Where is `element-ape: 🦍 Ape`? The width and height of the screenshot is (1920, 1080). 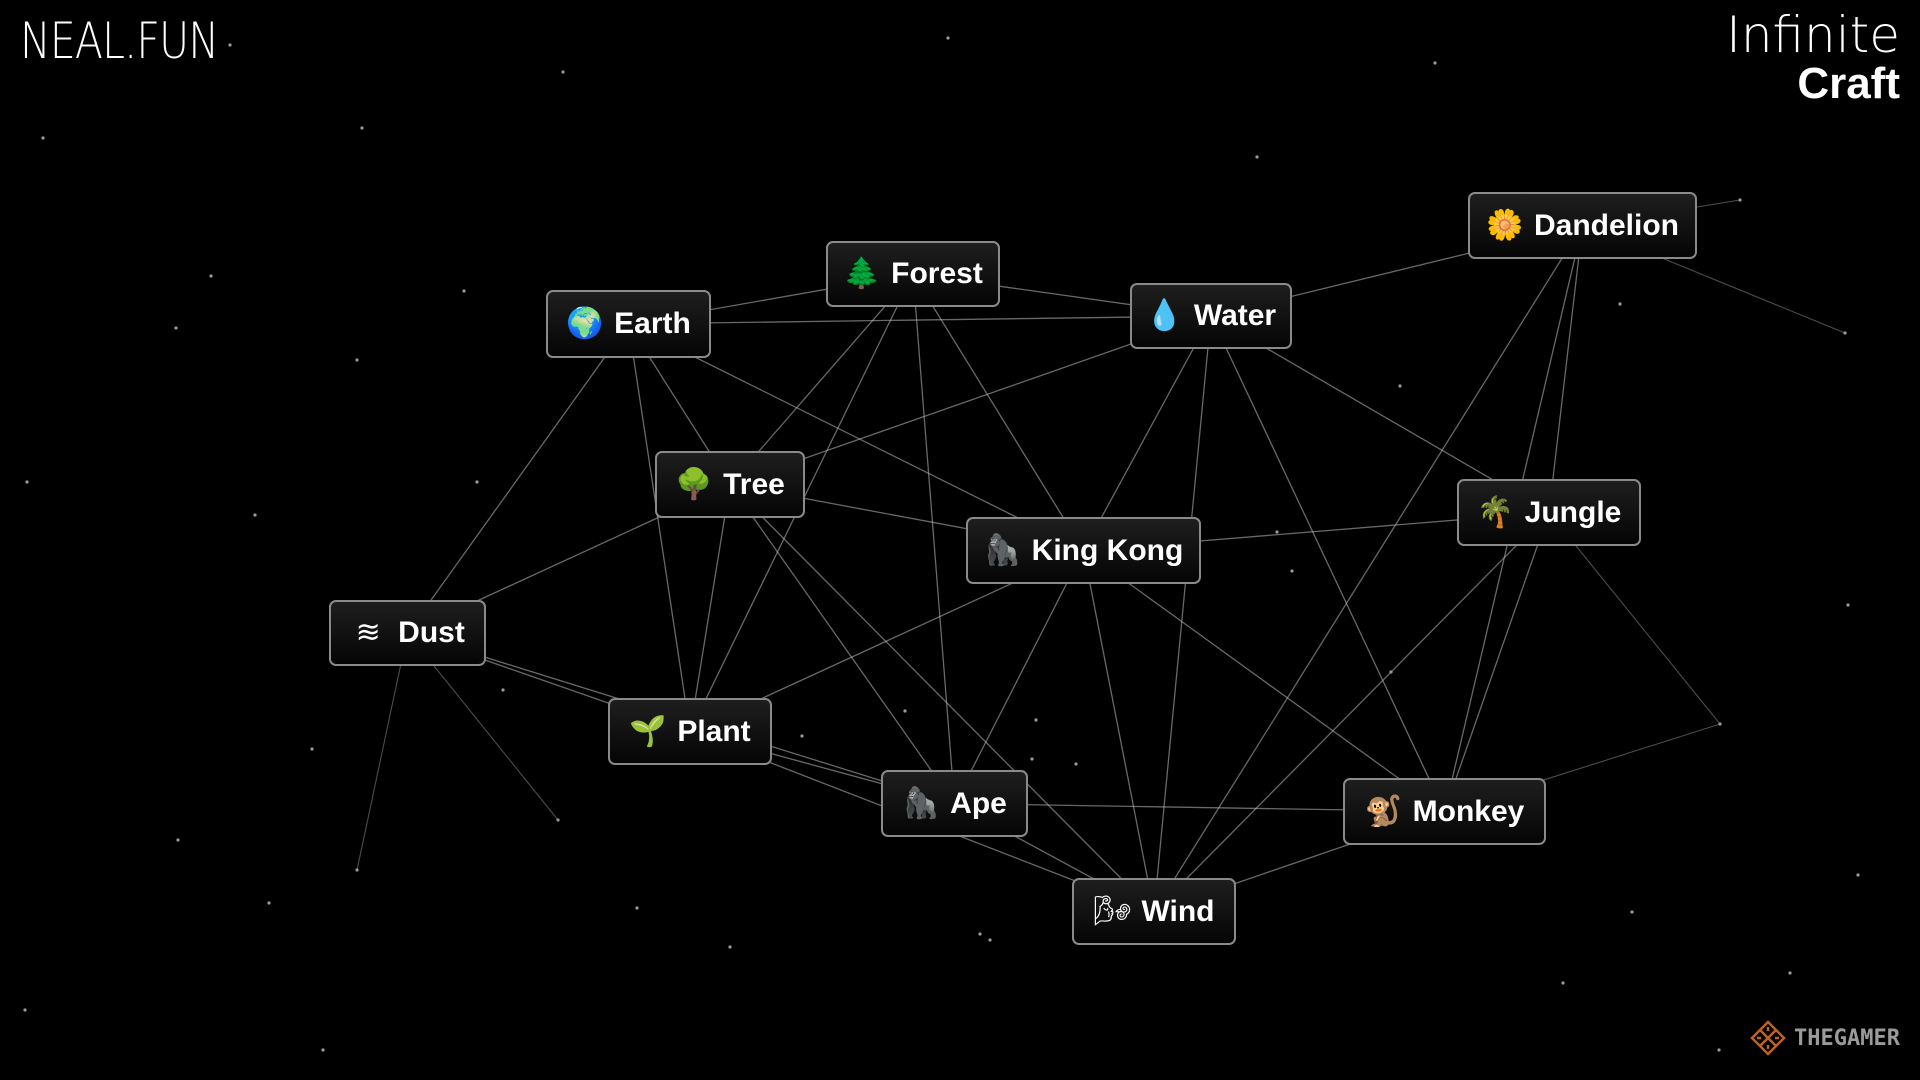 element-ape: 🦍 Ape is located at coordinates (954, 803).